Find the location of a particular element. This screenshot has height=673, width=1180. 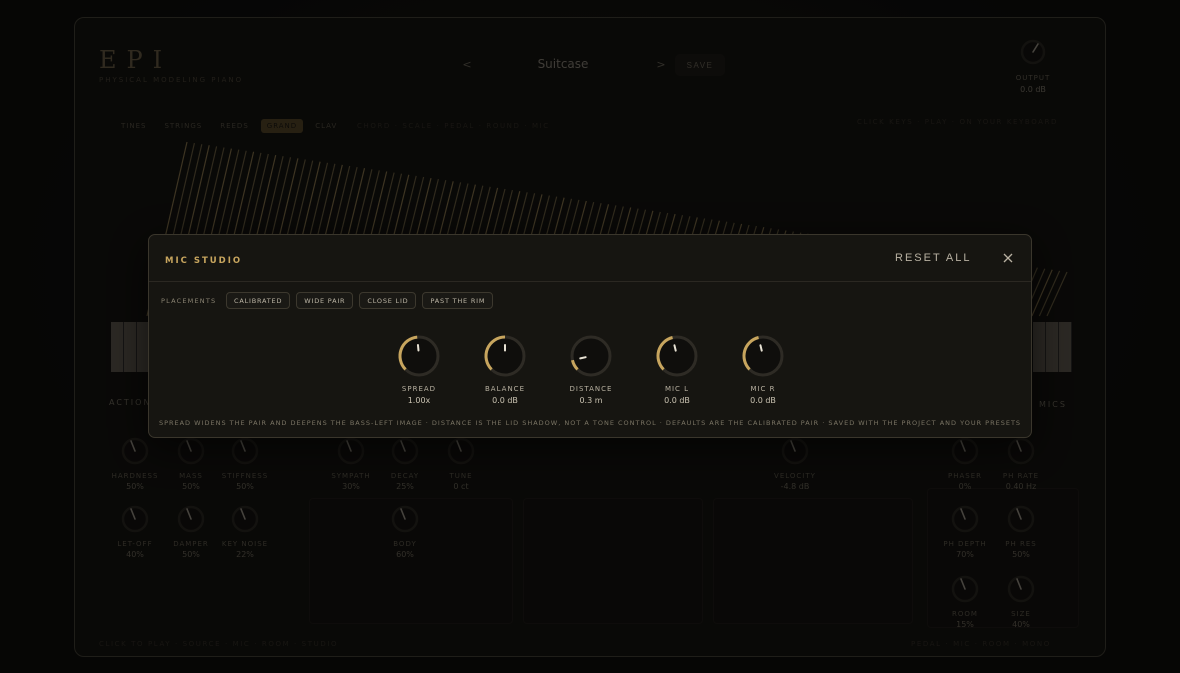

reset-all-button: RESET ALL is located at coordinates (933, 258).